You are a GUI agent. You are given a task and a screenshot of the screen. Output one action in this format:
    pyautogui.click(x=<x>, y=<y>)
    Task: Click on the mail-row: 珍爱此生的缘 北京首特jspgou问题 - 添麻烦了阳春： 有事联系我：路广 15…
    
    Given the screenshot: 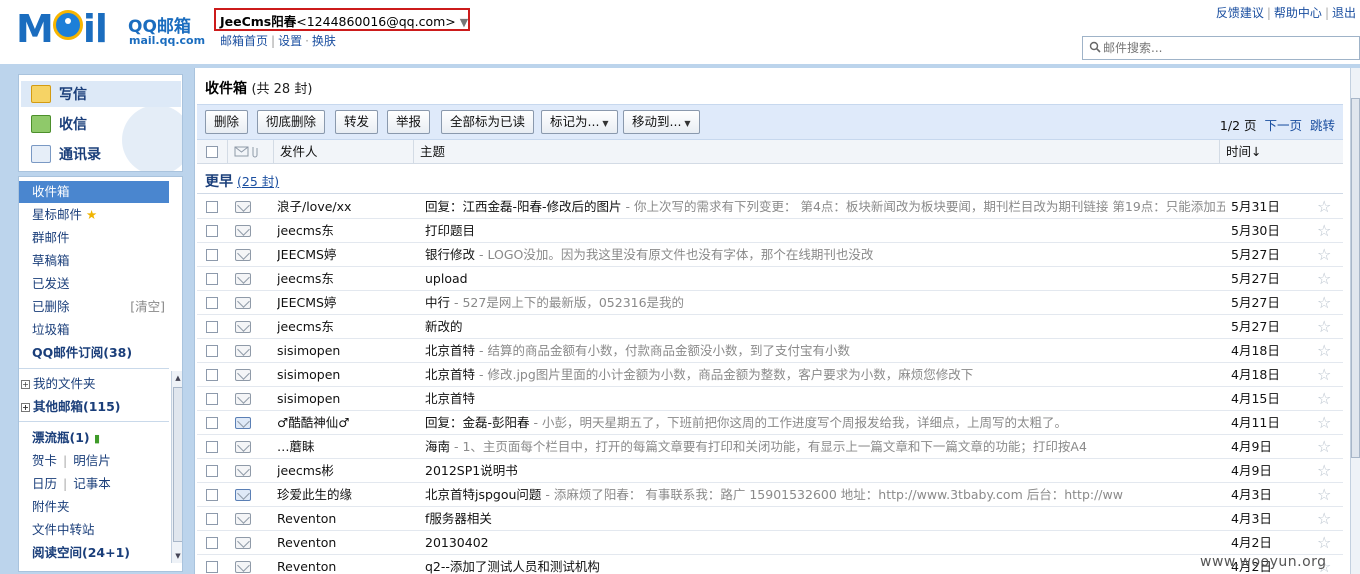 What is the action you would take?
    pyautogui.click(x=770, y=495)
    